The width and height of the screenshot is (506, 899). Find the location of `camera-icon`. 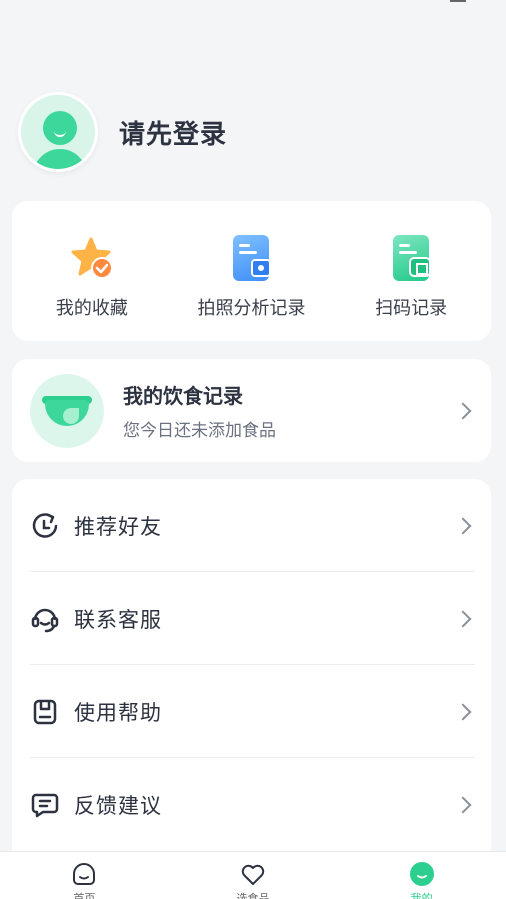

camera-icon is located at coordinates (261, 268).